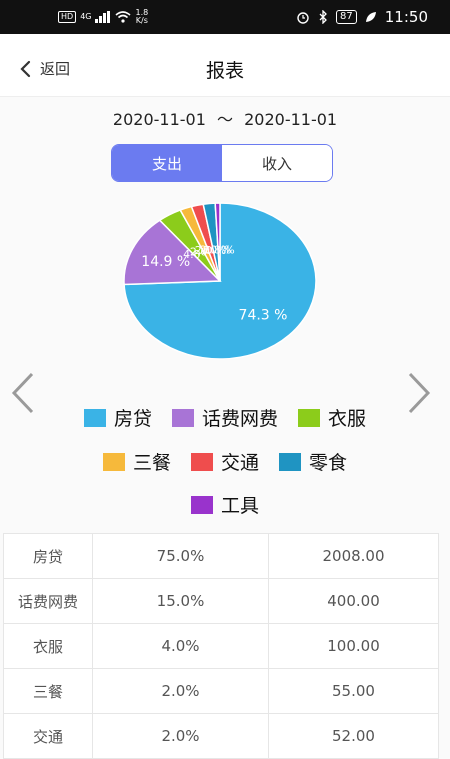  Describe the element at coordinates (328, 463) in the screenshot. I see `legend-label: 零食` at that location.